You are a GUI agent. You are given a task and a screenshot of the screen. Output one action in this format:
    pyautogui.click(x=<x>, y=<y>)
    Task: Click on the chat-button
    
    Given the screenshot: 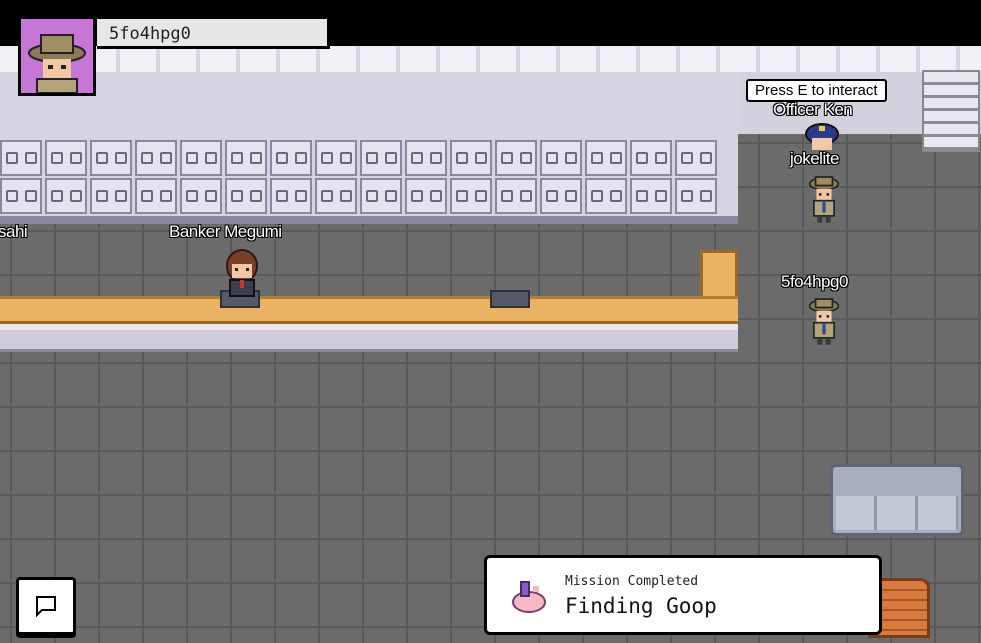 What is the action you would take?
    pyautogui.click(x=46, y=606)
    